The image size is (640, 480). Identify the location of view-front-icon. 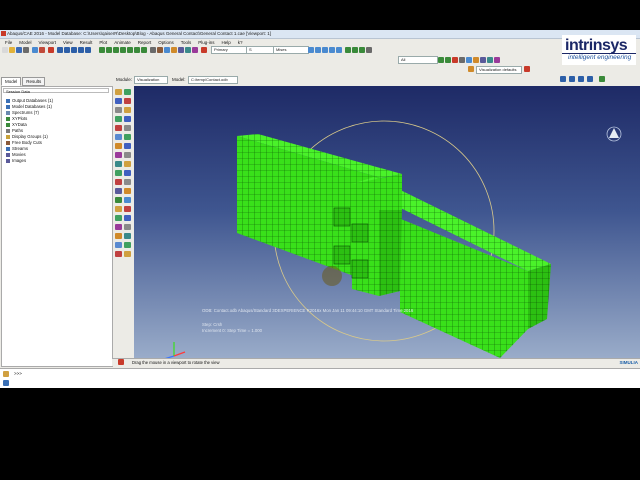
(109, 50).